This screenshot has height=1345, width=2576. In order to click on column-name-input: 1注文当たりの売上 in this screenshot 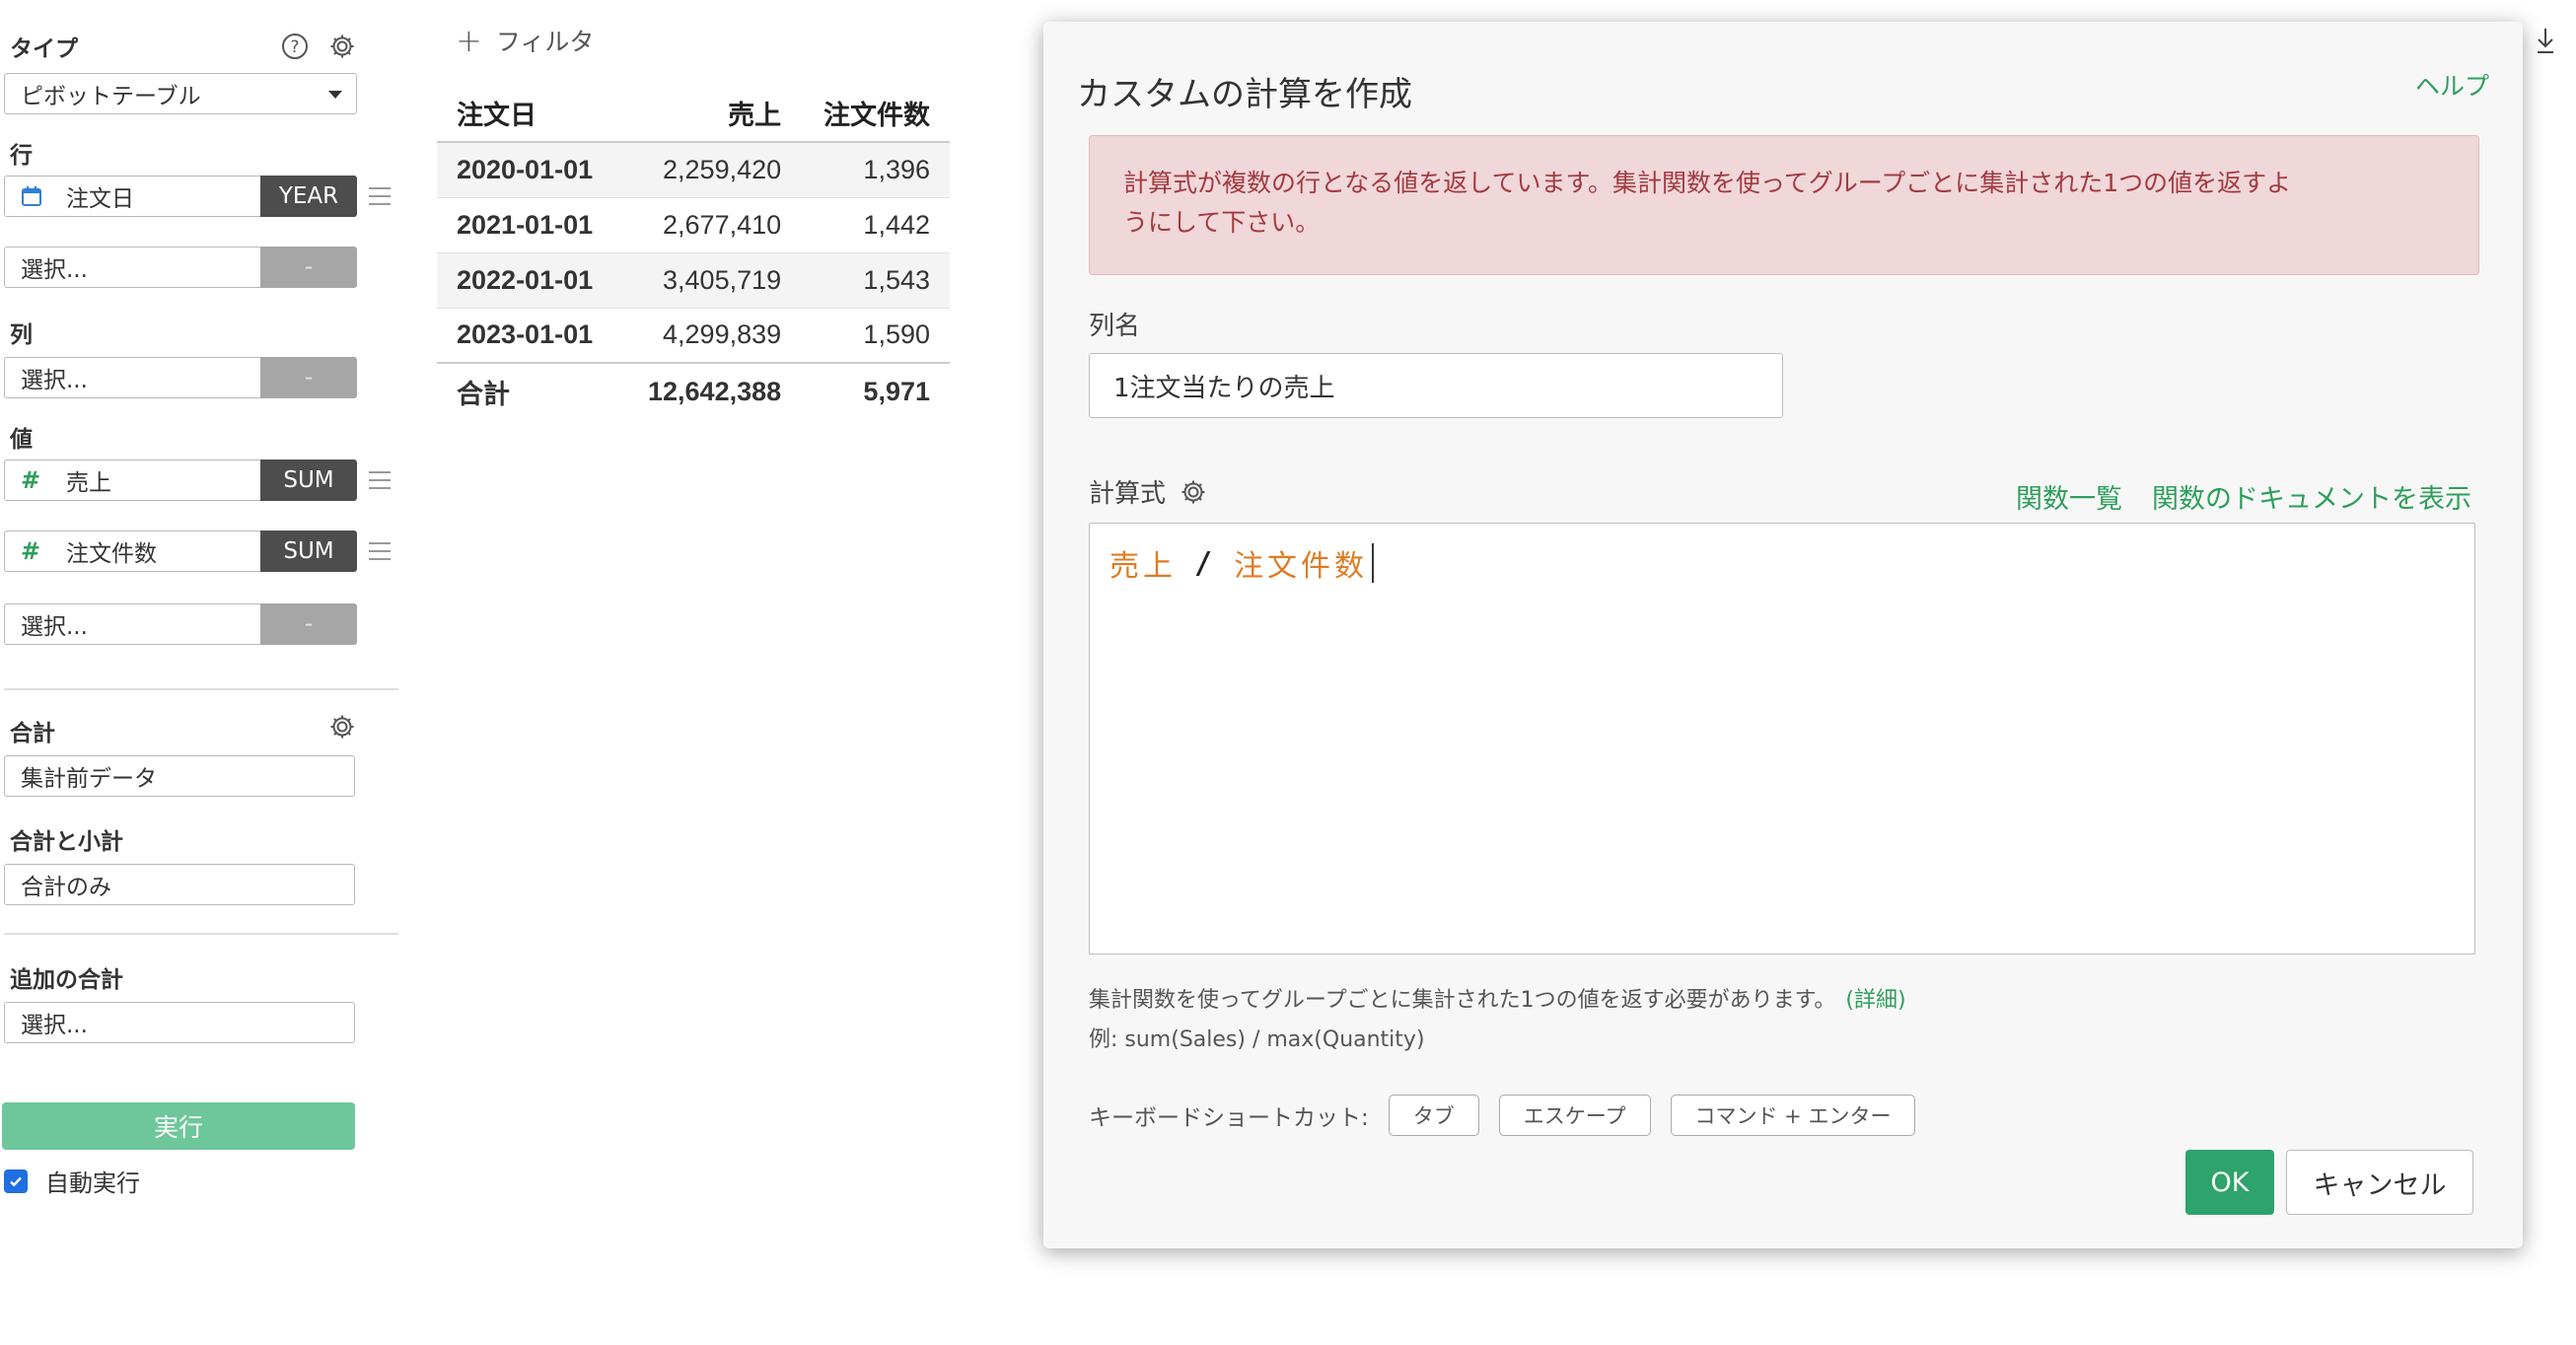, I will do `click(1436, 385)`.